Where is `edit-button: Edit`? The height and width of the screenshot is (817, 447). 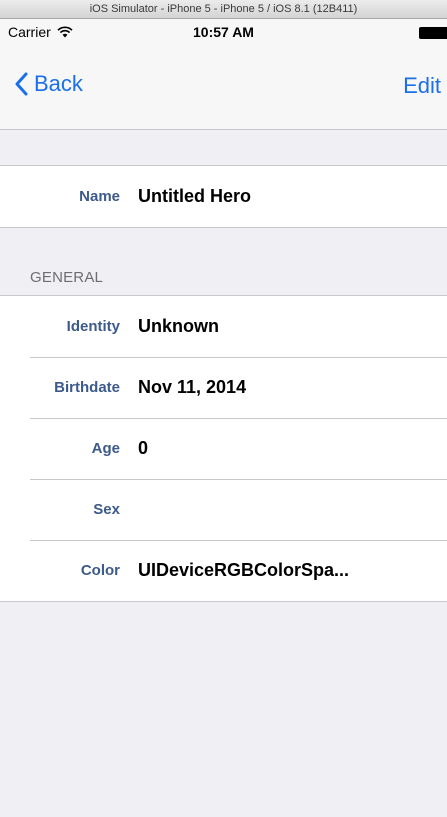
edit-button: Edit is located at coordinates (422, 86).